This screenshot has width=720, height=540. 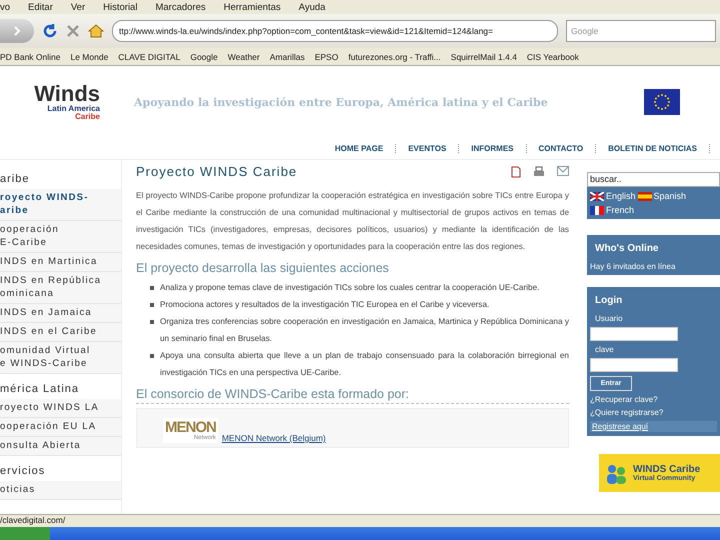 I want to click on site-logo: Winds Latin America Caribe, so click(x=60, y=102).